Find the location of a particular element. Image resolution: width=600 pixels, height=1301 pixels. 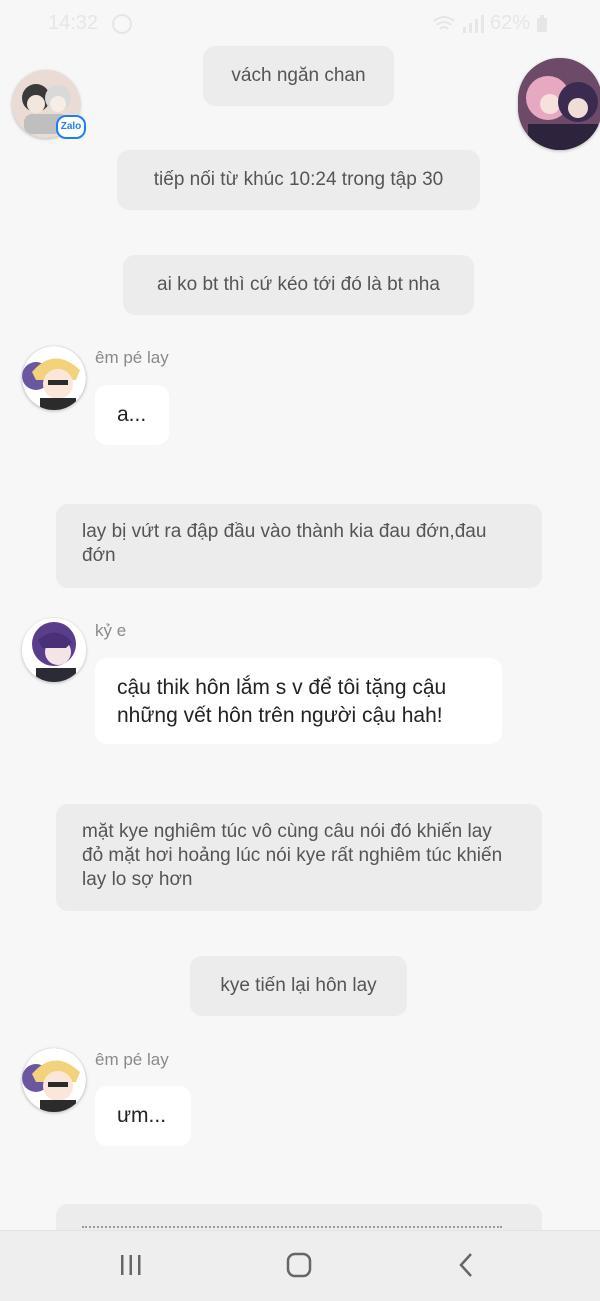

system-message-text: ai ko bt thì cứ kéo tới đó là bt nha is located at coordinates (298, 284).